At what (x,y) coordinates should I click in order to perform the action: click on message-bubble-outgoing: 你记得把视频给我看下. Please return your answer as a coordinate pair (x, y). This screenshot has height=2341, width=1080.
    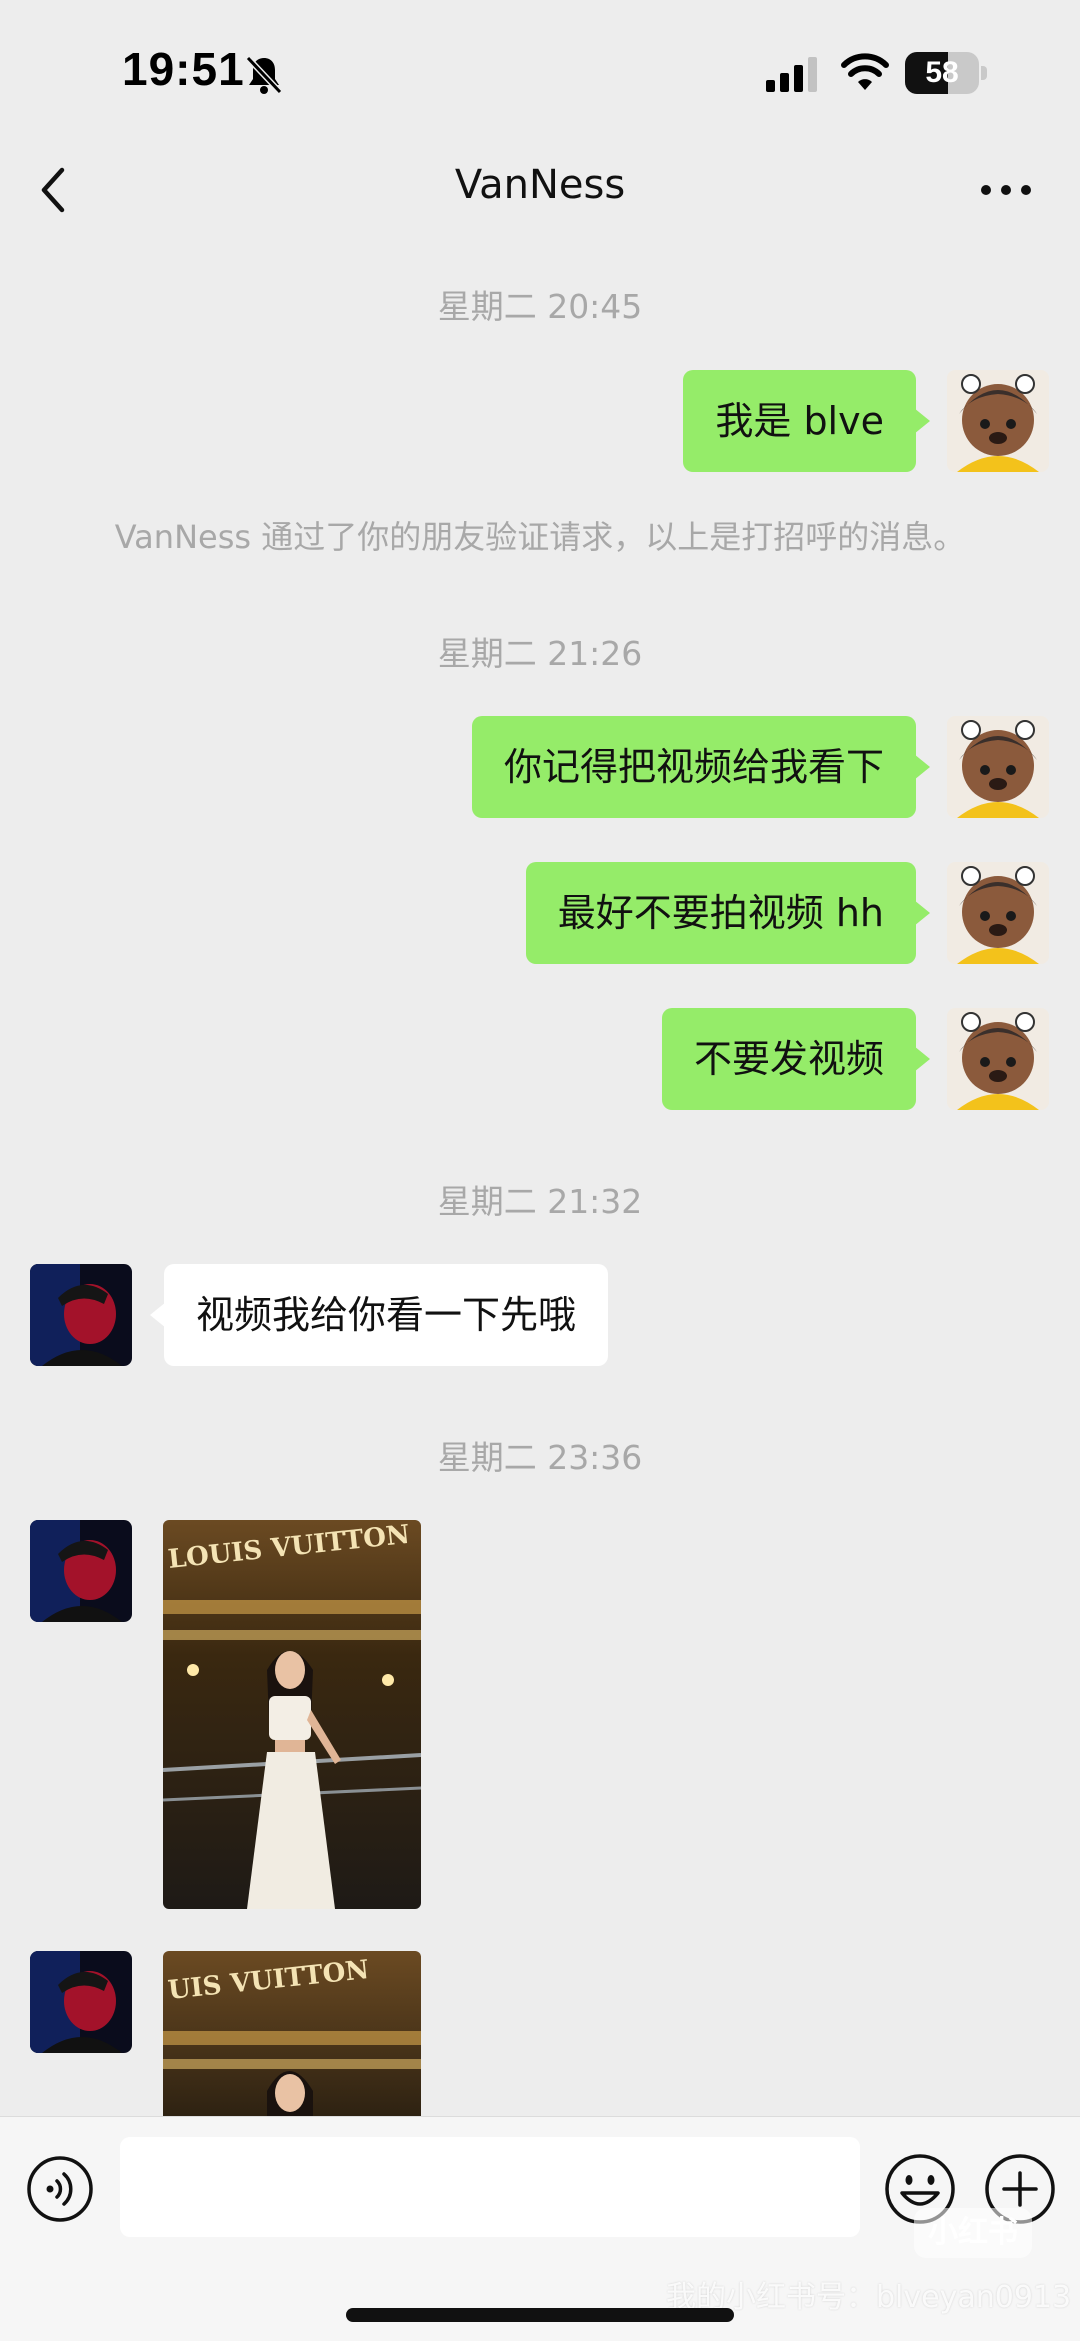
    Looking at the image, I should click on (701, 767).